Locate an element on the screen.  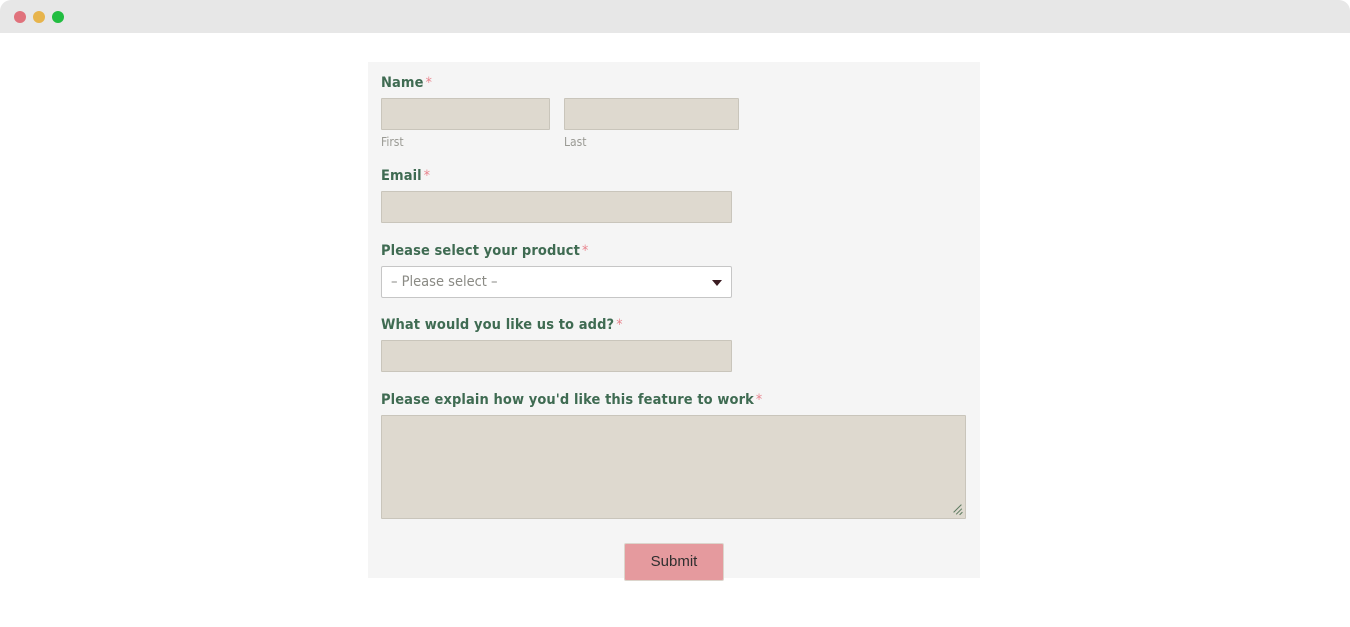
product-select: – Please select – is located at coordinates (556, 282).